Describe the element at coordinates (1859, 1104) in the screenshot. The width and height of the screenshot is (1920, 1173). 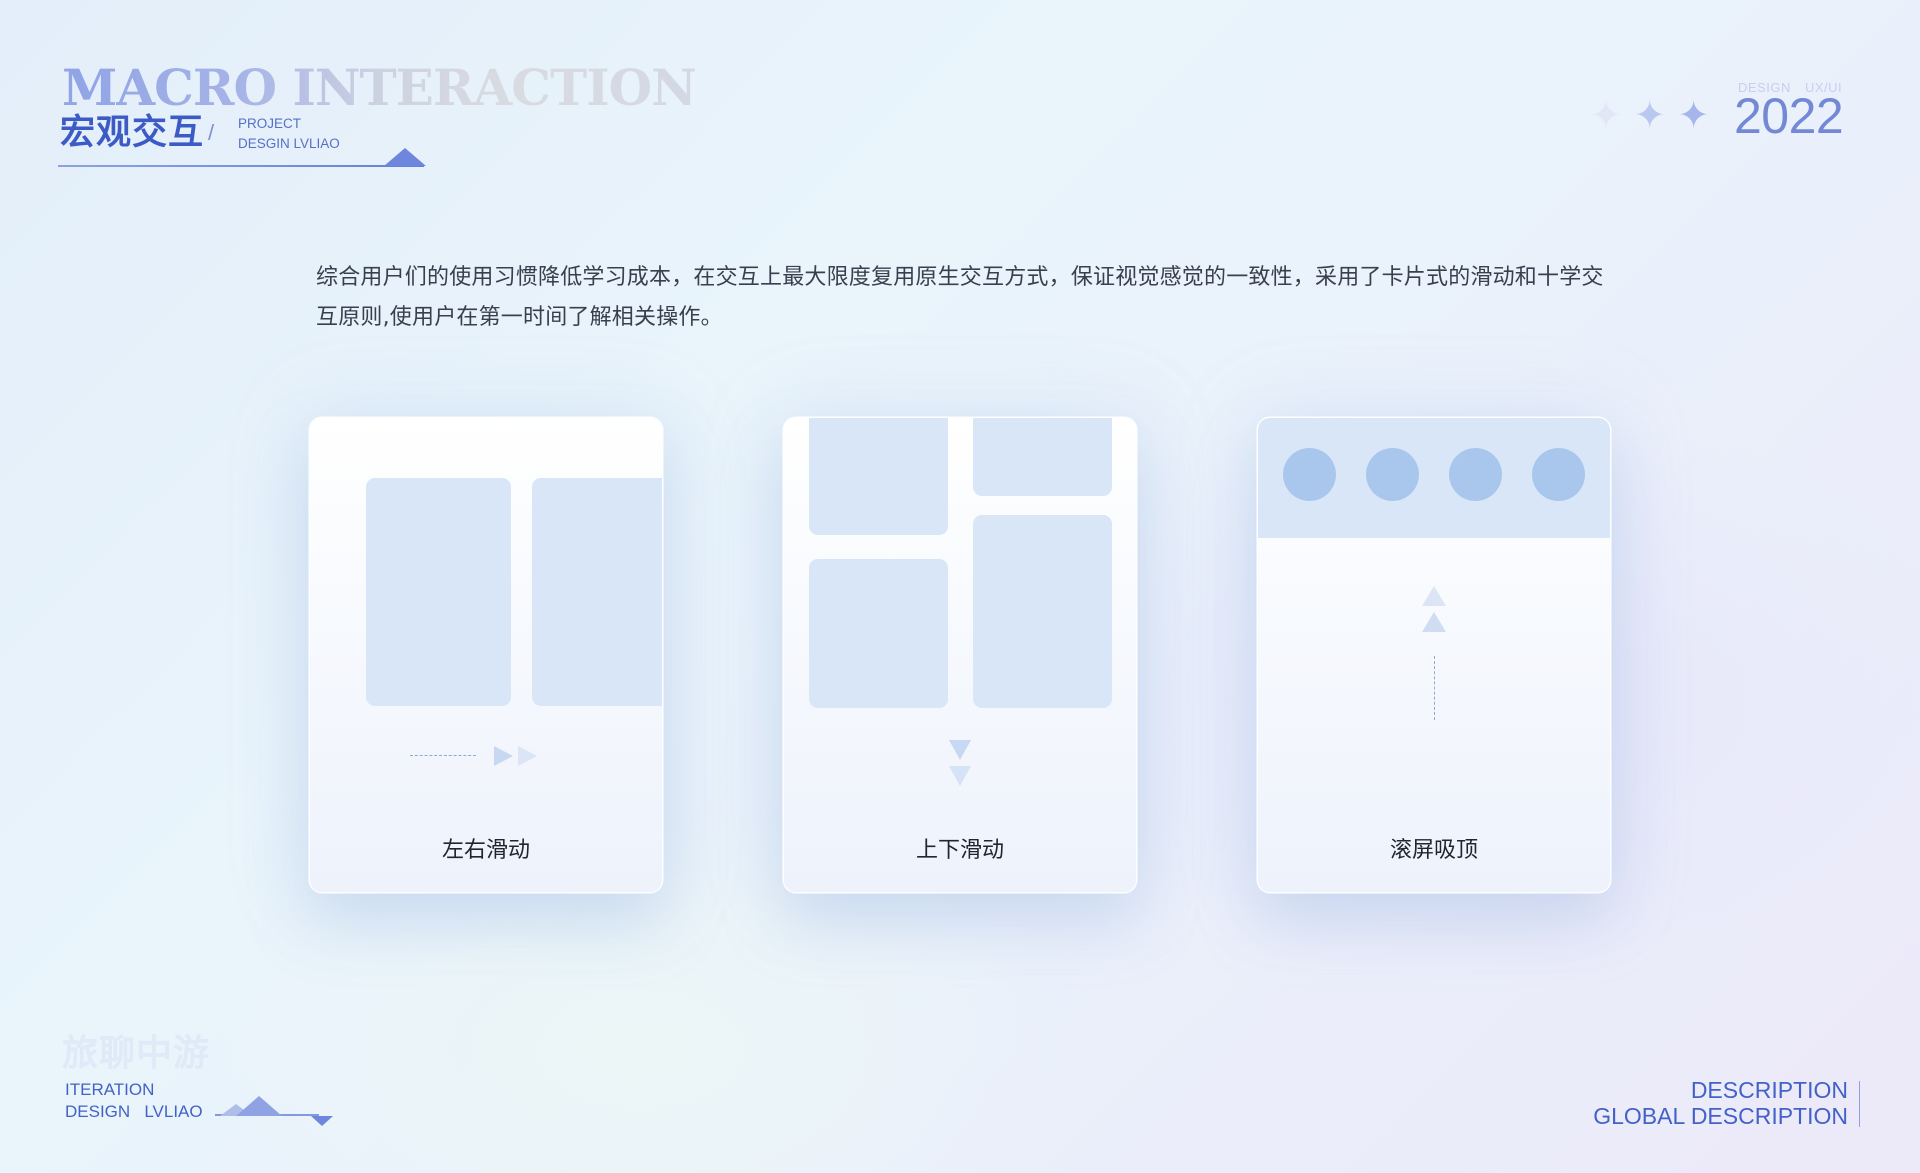
I see `footer-vertical-bar` at that location.